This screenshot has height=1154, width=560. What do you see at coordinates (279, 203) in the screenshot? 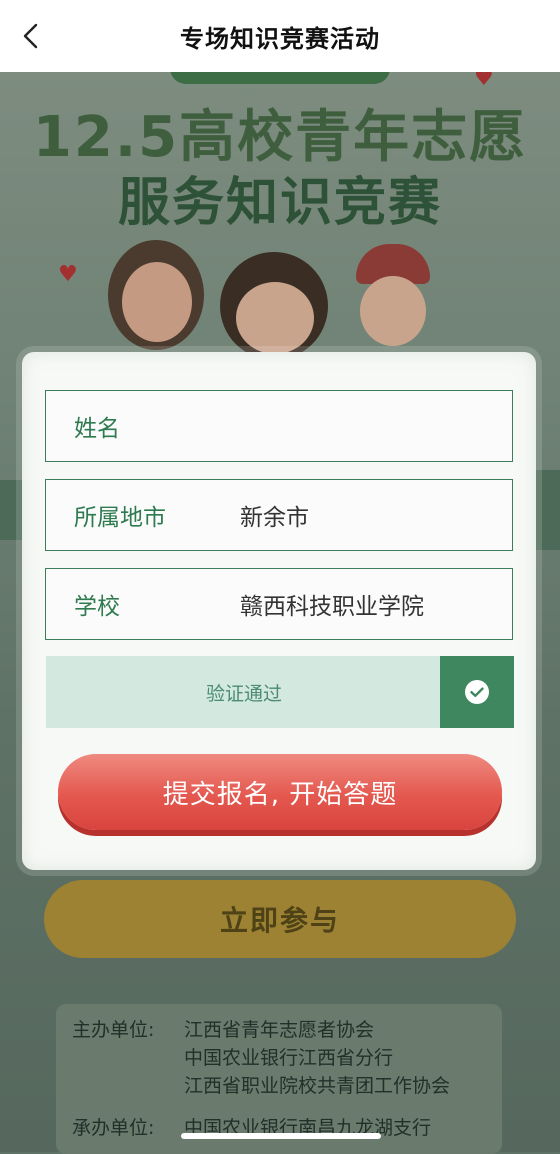
I see `poster-title-line2: 服务知识竞赛` at bounding box center [279, 203].